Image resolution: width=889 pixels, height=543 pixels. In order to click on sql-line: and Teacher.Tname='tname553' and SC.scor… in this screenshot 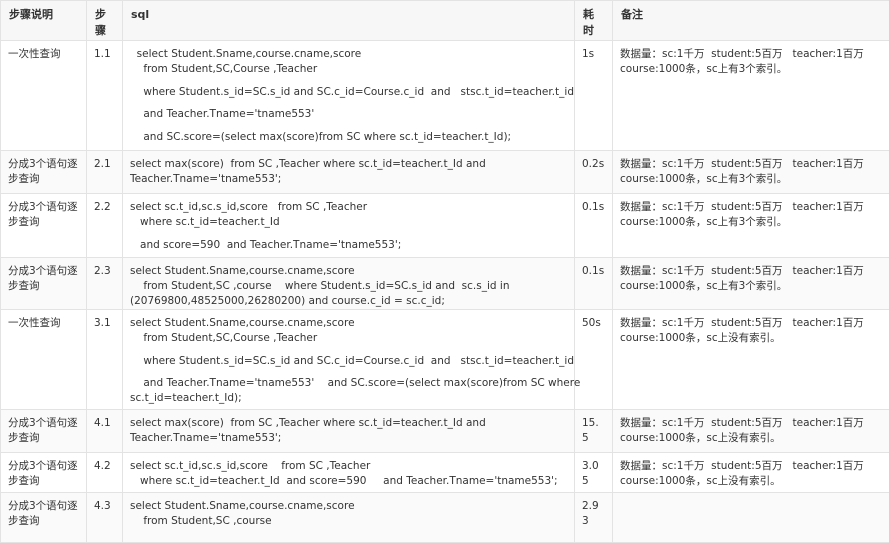, I will do `click(348, 383)`.